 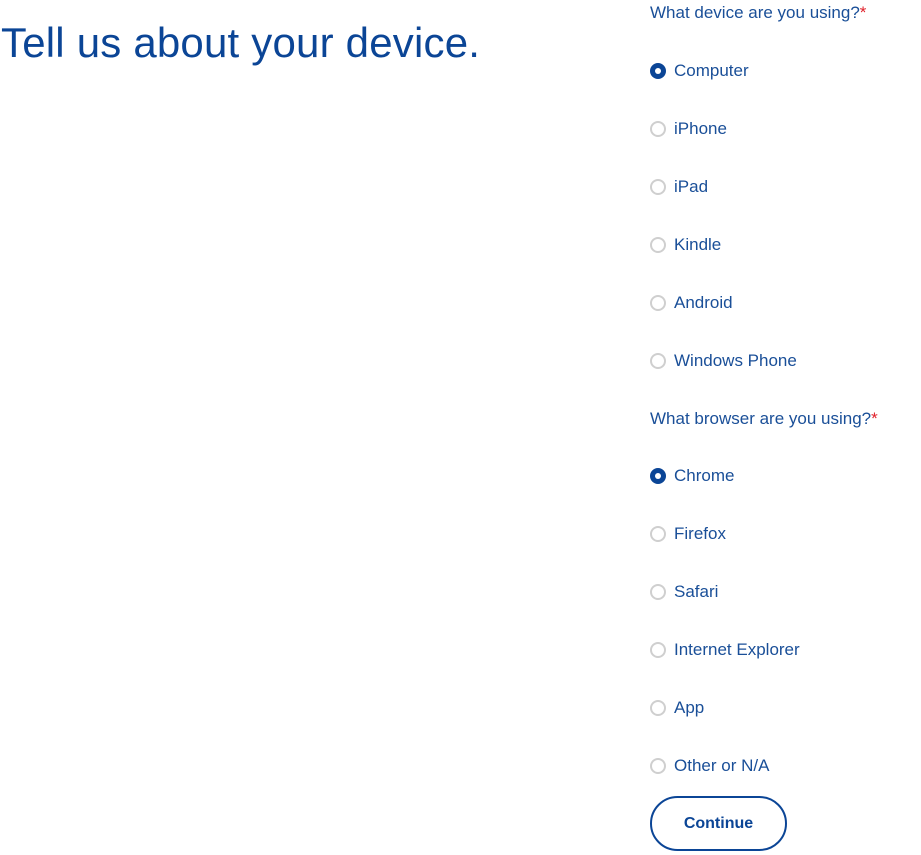 I want to click on browser-option-other: Other or N/A, so click(x=709, y=766).